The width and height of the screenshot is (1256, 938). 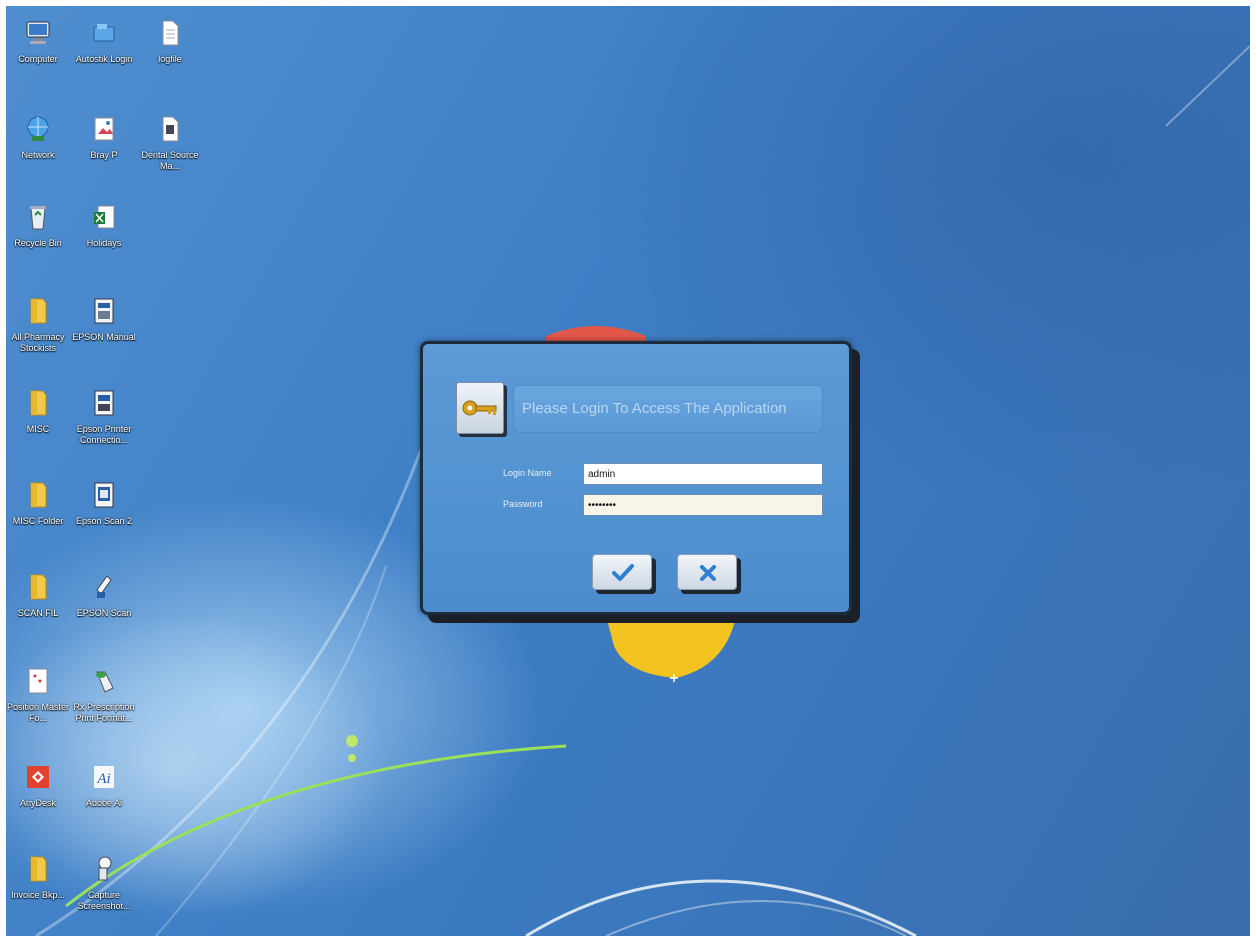 I want to click on desktop-icon-label: MISC, so click(x=38, y=429).